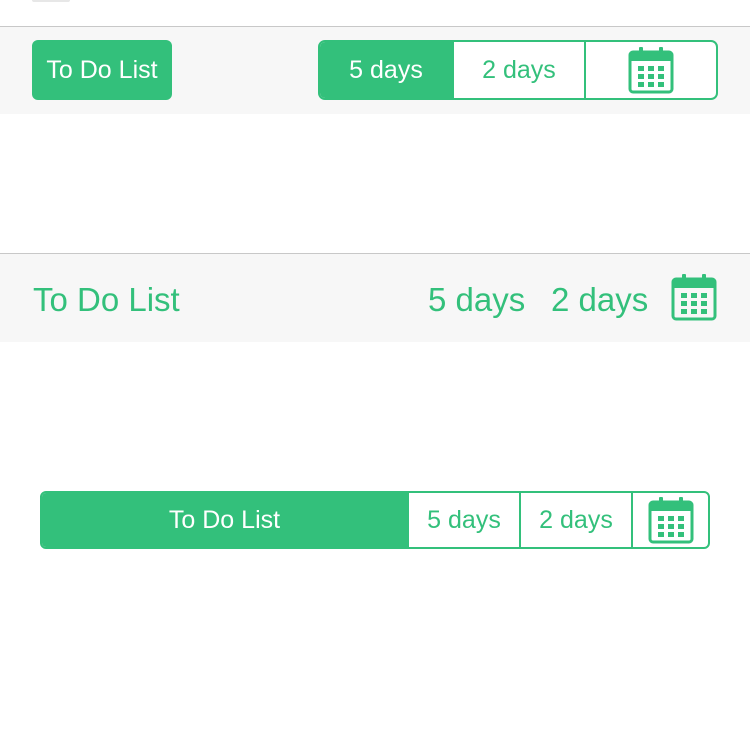 Image resolution: width=750 pixels, height=750 pixels. What do you see at coordinates (224, 520) in the screenshot?
I see `segment-todo-list: To Do List` at bounding box center [224, 520].